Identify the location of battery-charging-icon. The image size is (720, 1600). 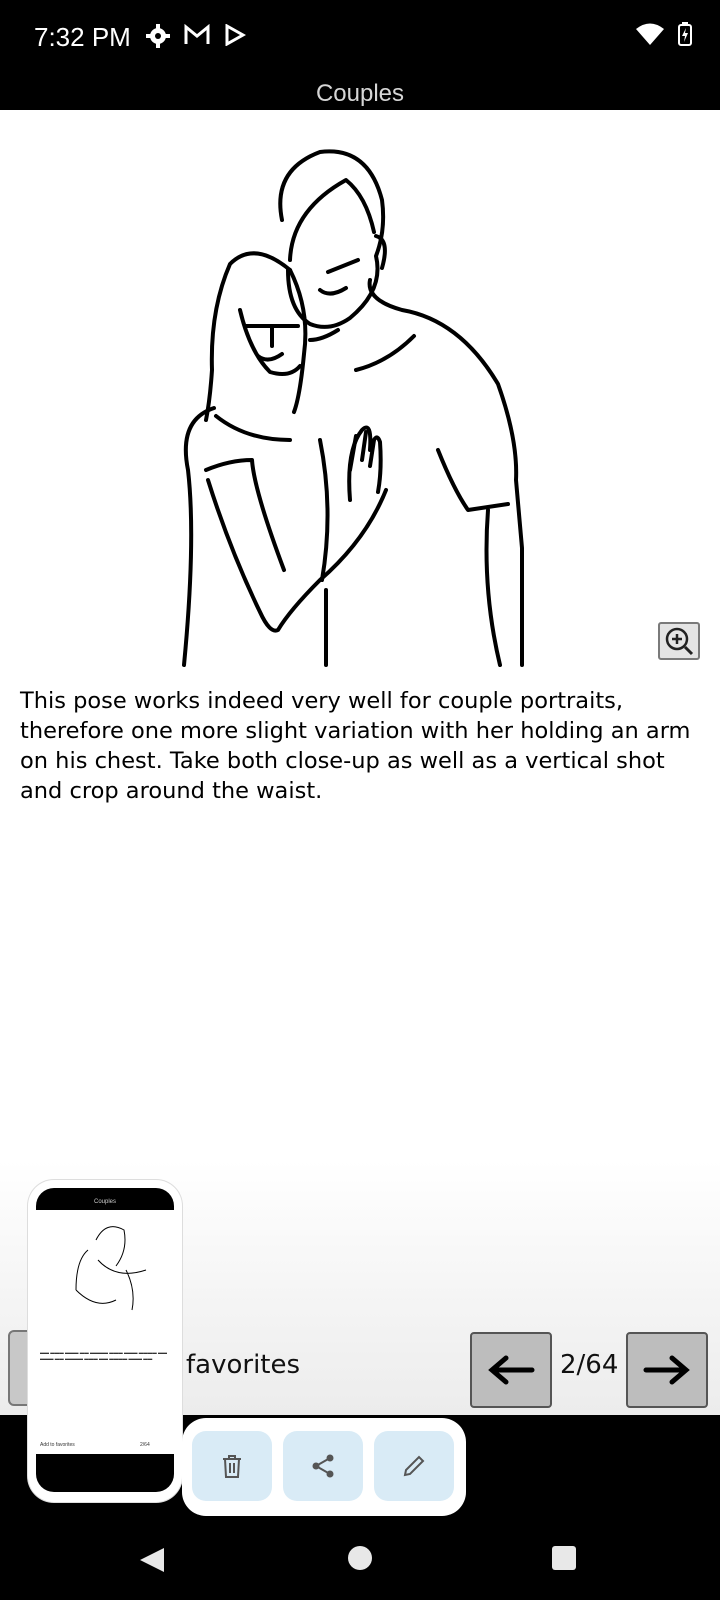
(685, 36).